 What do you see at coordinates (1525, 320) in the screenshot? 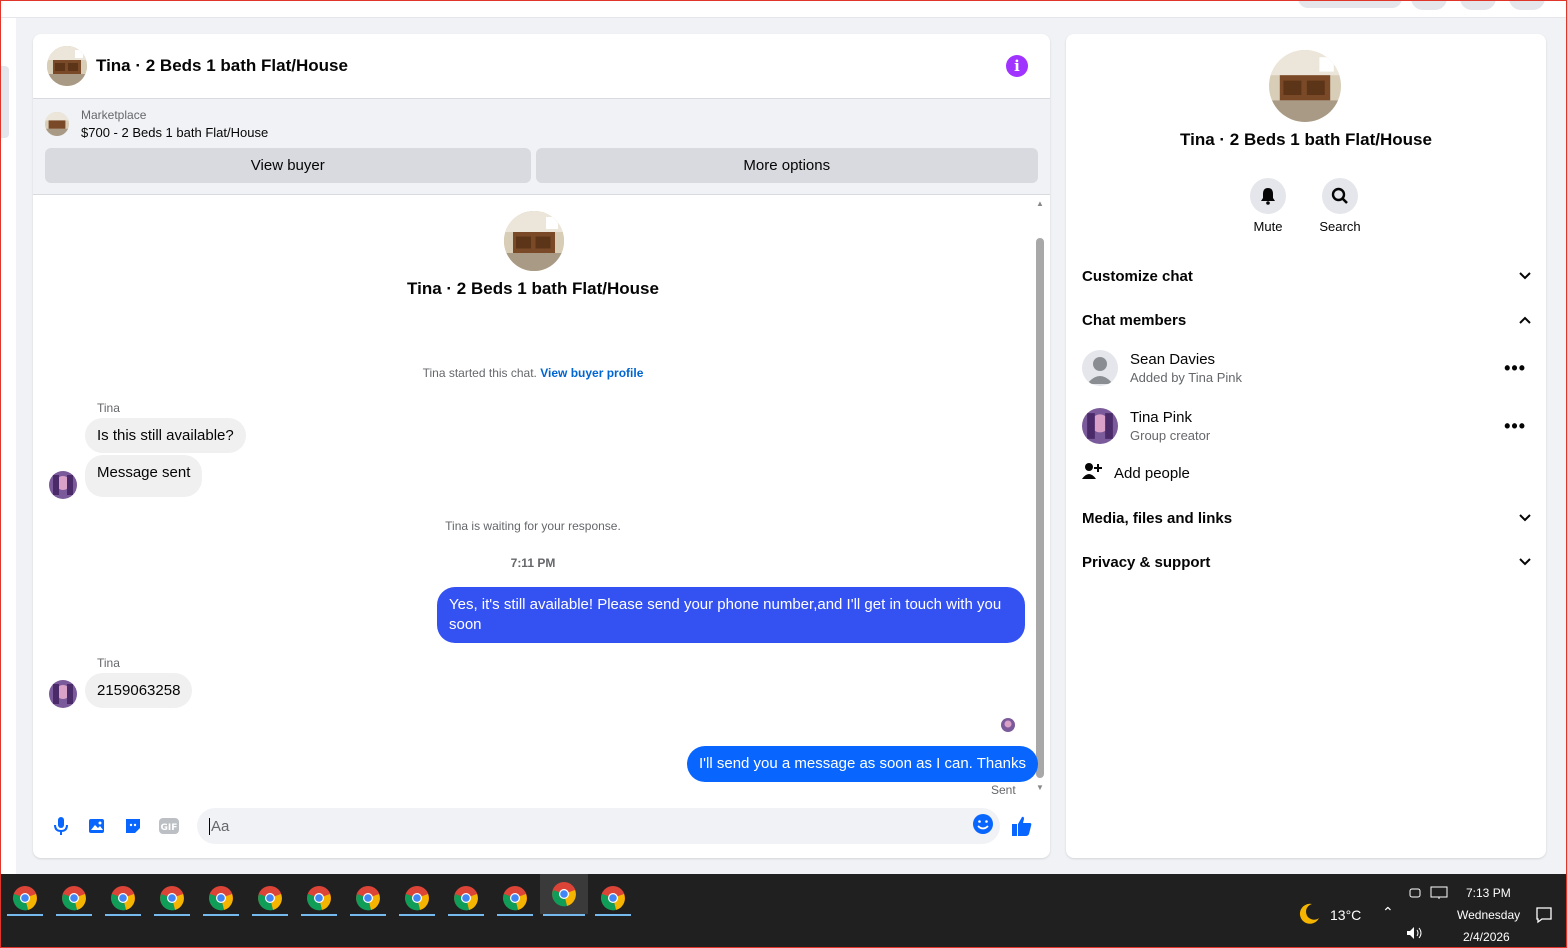
I see `chevron-up-icon` at bounding box center [1525, 320].